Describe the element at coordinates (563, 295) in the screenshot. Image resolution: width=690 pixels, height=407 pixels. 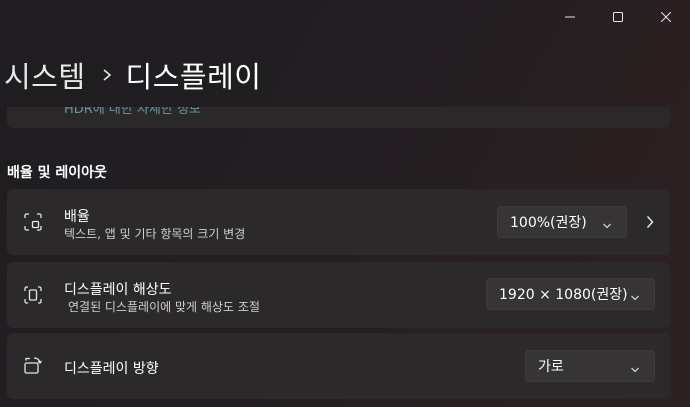
I see `resolution-dropdown-value: 1920 × 1080(권장)` at that location.